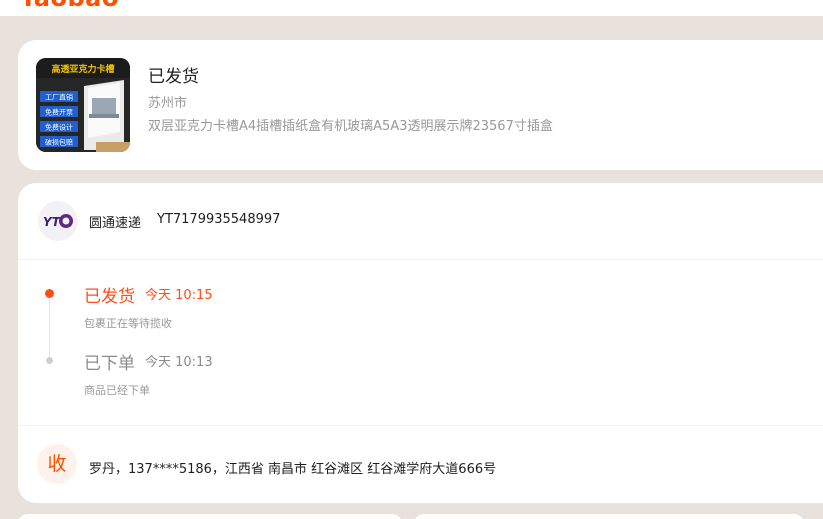 Image resolution: width=823 pixels, height=519 pixels. Describe the element at coordinates (52, 222) in the screenshot. I see `svg-text: YT` at that location.